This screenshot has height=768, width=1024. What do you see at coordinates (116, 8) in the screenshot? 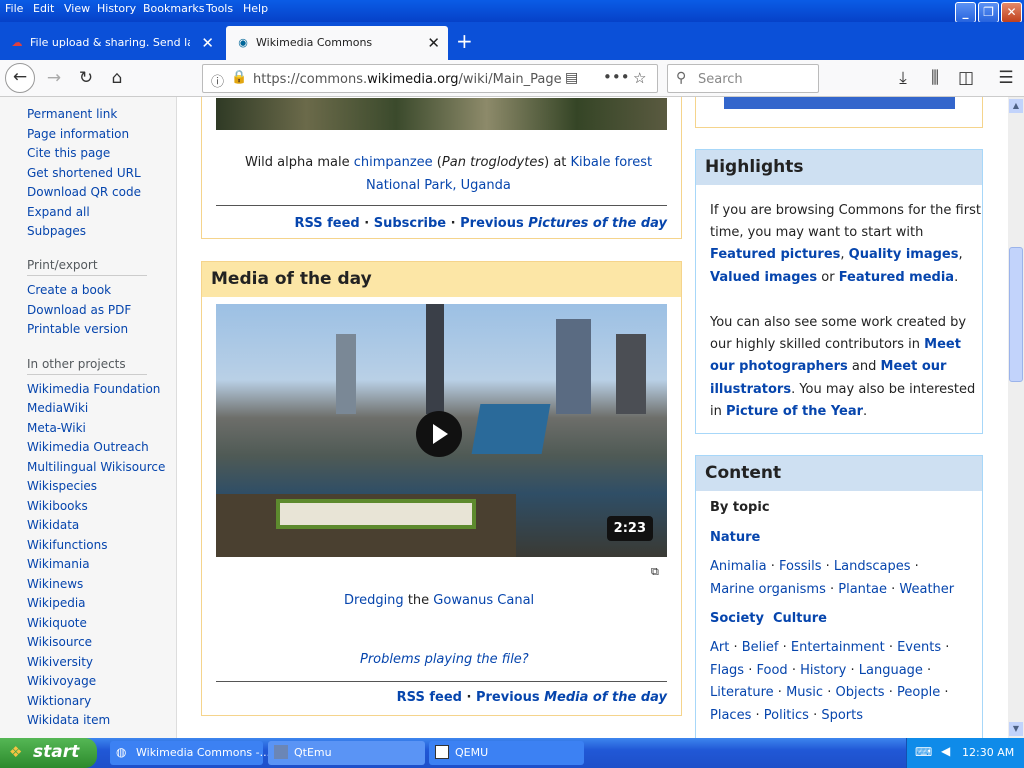
I see `menu-history: History` at bounding box center [116, 8].